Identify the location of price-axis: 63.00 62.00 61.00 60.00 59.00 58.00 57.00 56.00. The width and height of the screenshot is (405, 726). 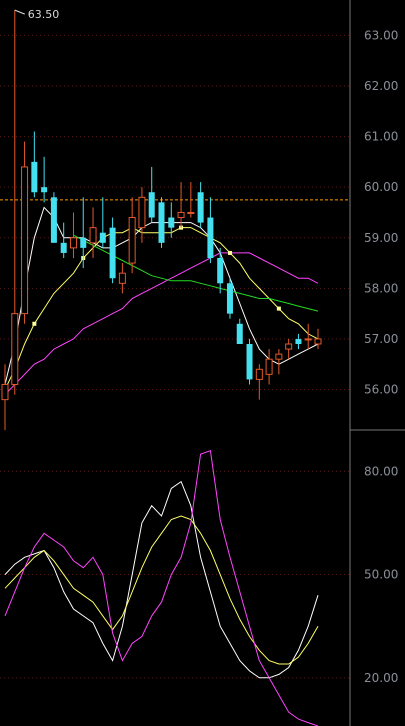
(373, 215).